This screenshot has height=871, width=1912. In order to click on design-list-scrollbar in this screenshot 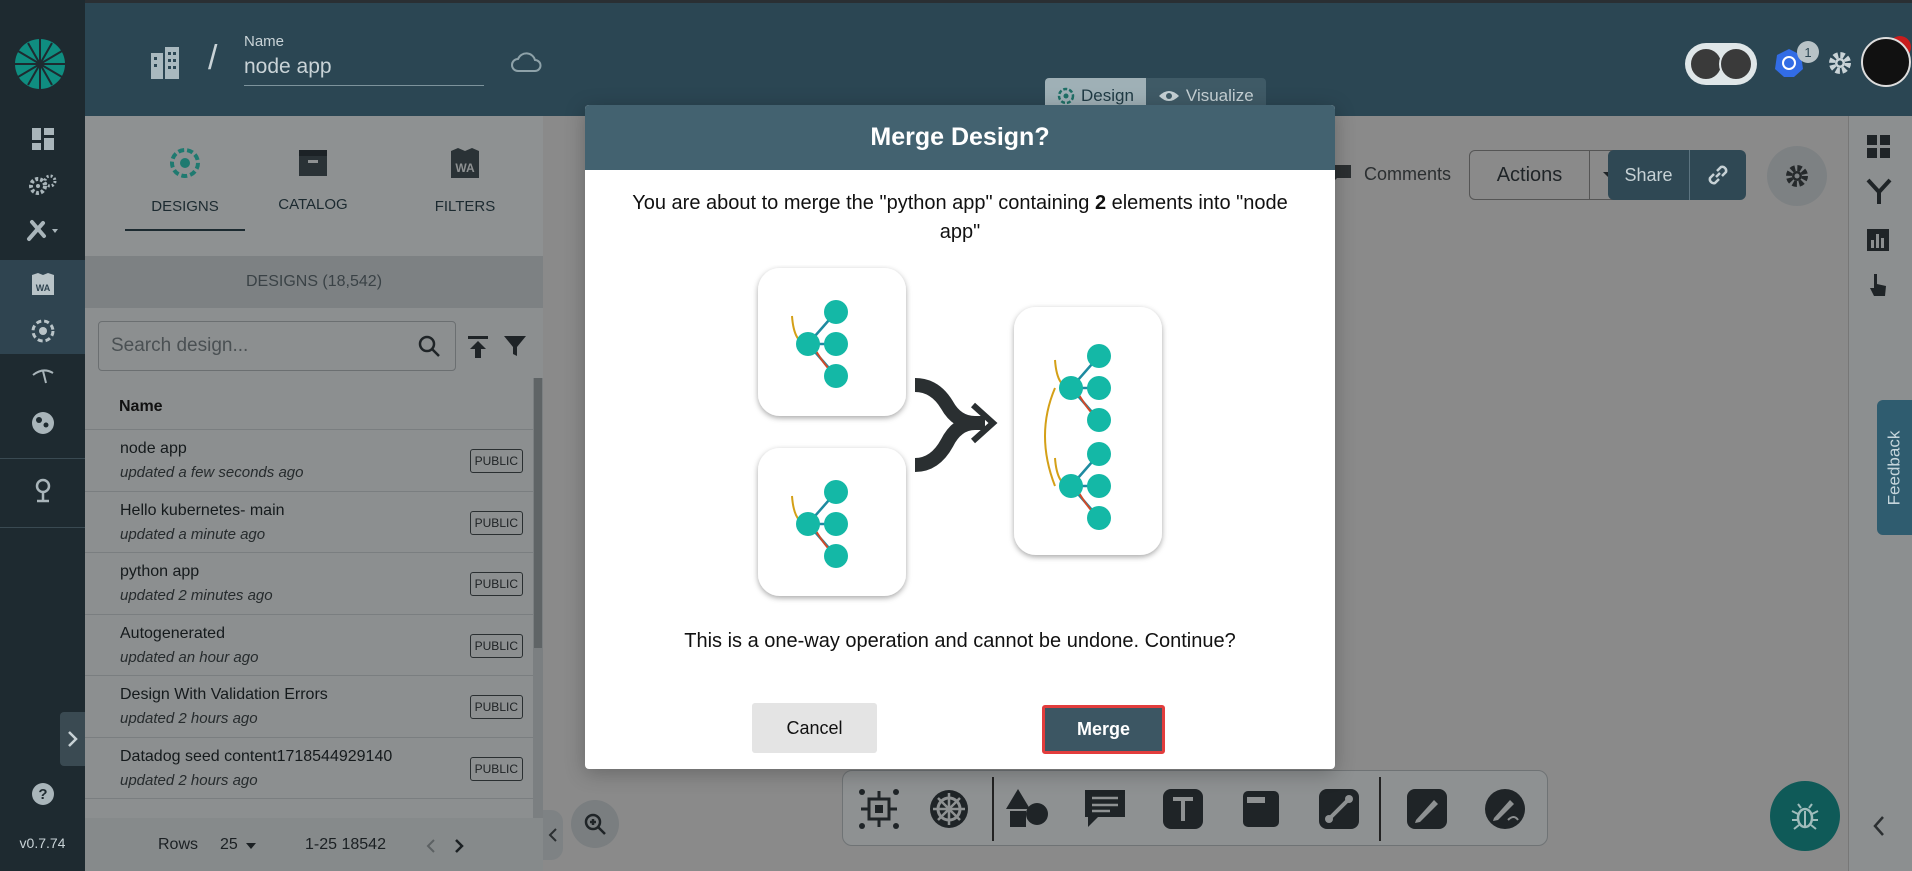, I will do `click(538, 598)`.